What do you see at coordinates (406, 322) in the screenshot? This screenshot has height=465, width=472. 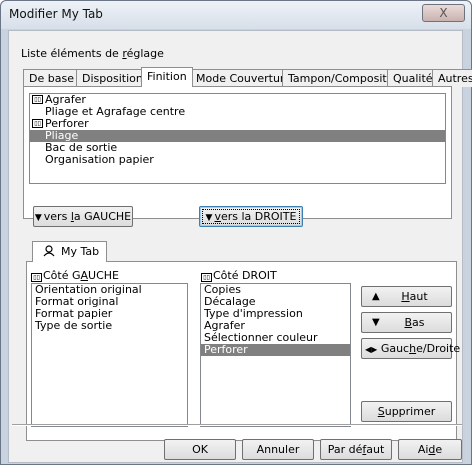 I see `move-down-button: ▼ Bas` at bounding box center [406, 322].